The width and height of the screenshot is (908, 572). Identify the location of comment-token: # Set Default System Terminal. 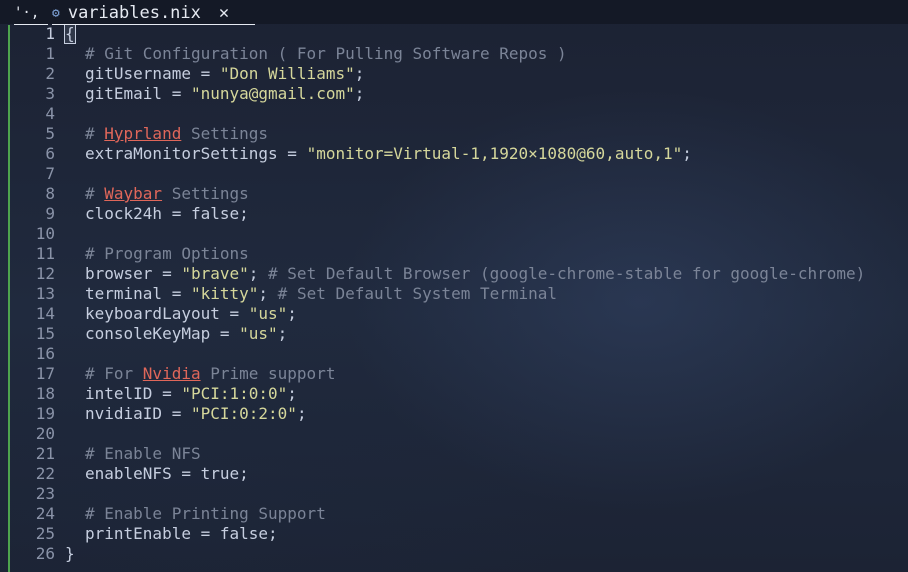
(417, 293).